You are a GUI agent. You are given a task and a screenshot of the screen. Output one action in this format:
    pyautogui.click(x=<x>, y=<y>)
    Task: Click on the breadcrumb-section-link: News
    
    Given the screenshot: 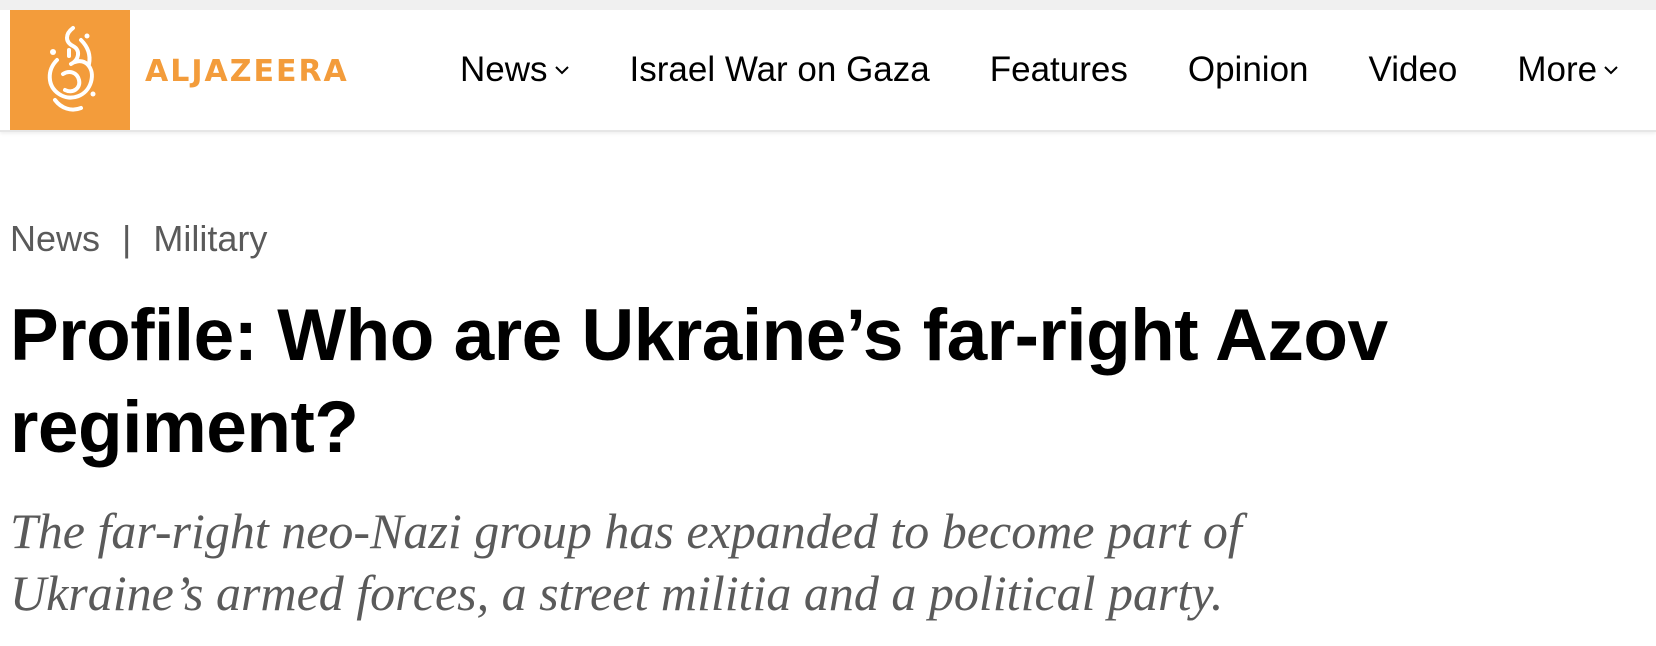 What is the action you would take?
    pyautogui.click(x=55, y=239)
    